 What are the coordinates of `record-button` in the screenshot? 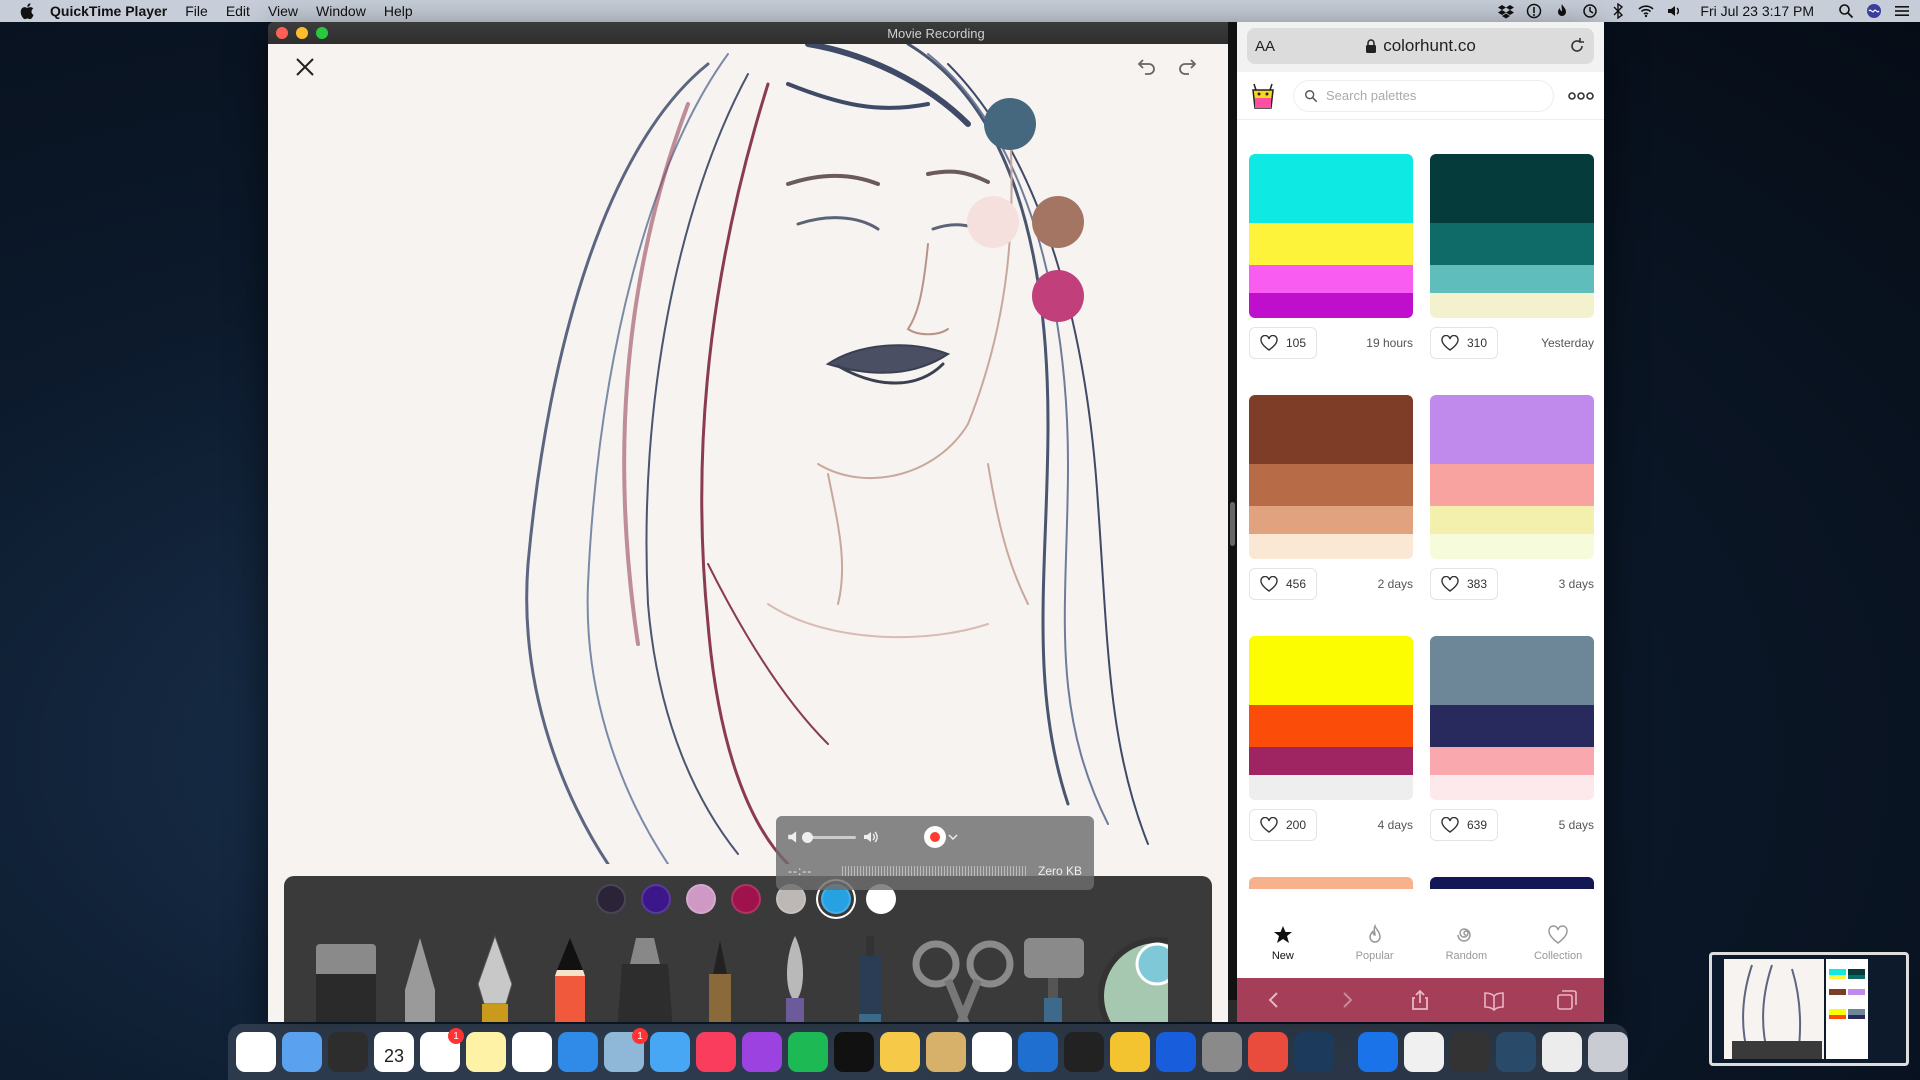 It's located at (935, 837).